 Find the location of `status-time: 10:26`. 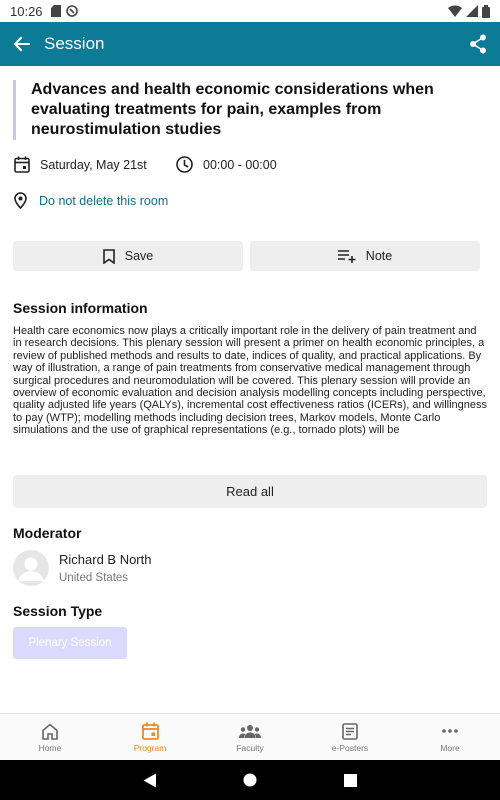

status-time: 10:26 is located at coordinates (26, 11).